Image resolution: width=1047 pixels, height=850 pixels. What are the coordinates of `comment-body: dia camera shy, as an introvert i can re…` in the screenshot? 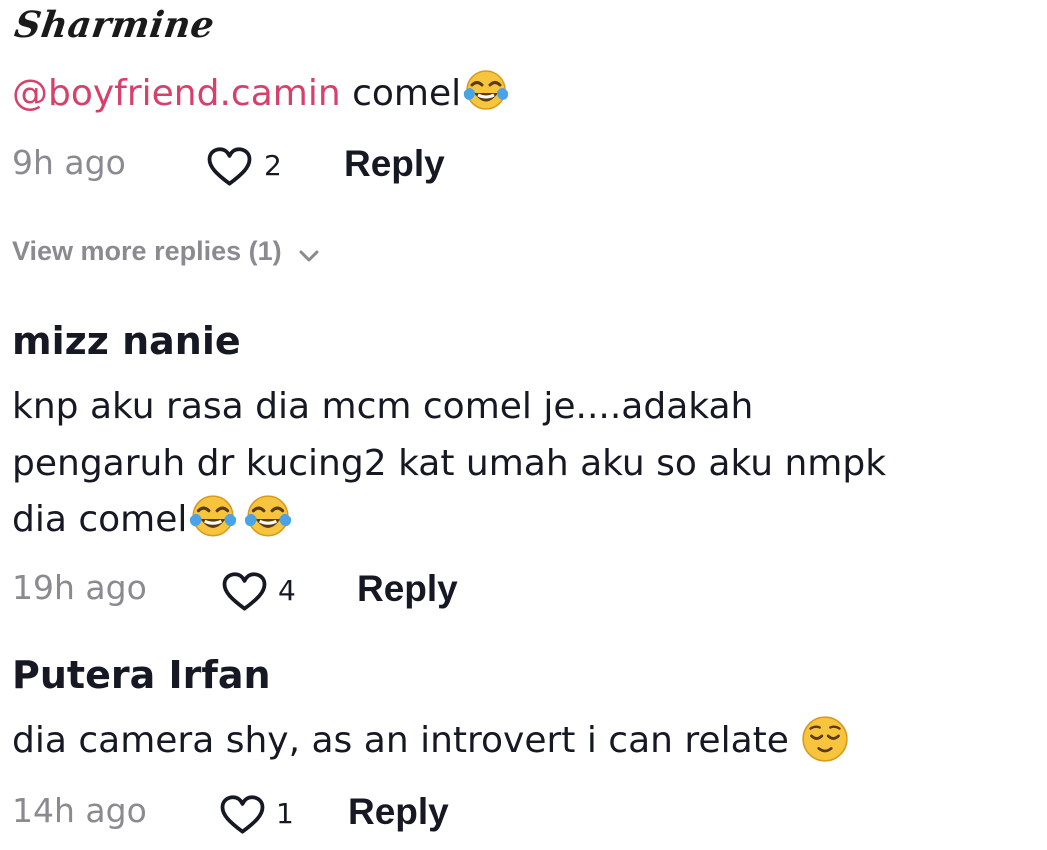 It's located at (431, 741).